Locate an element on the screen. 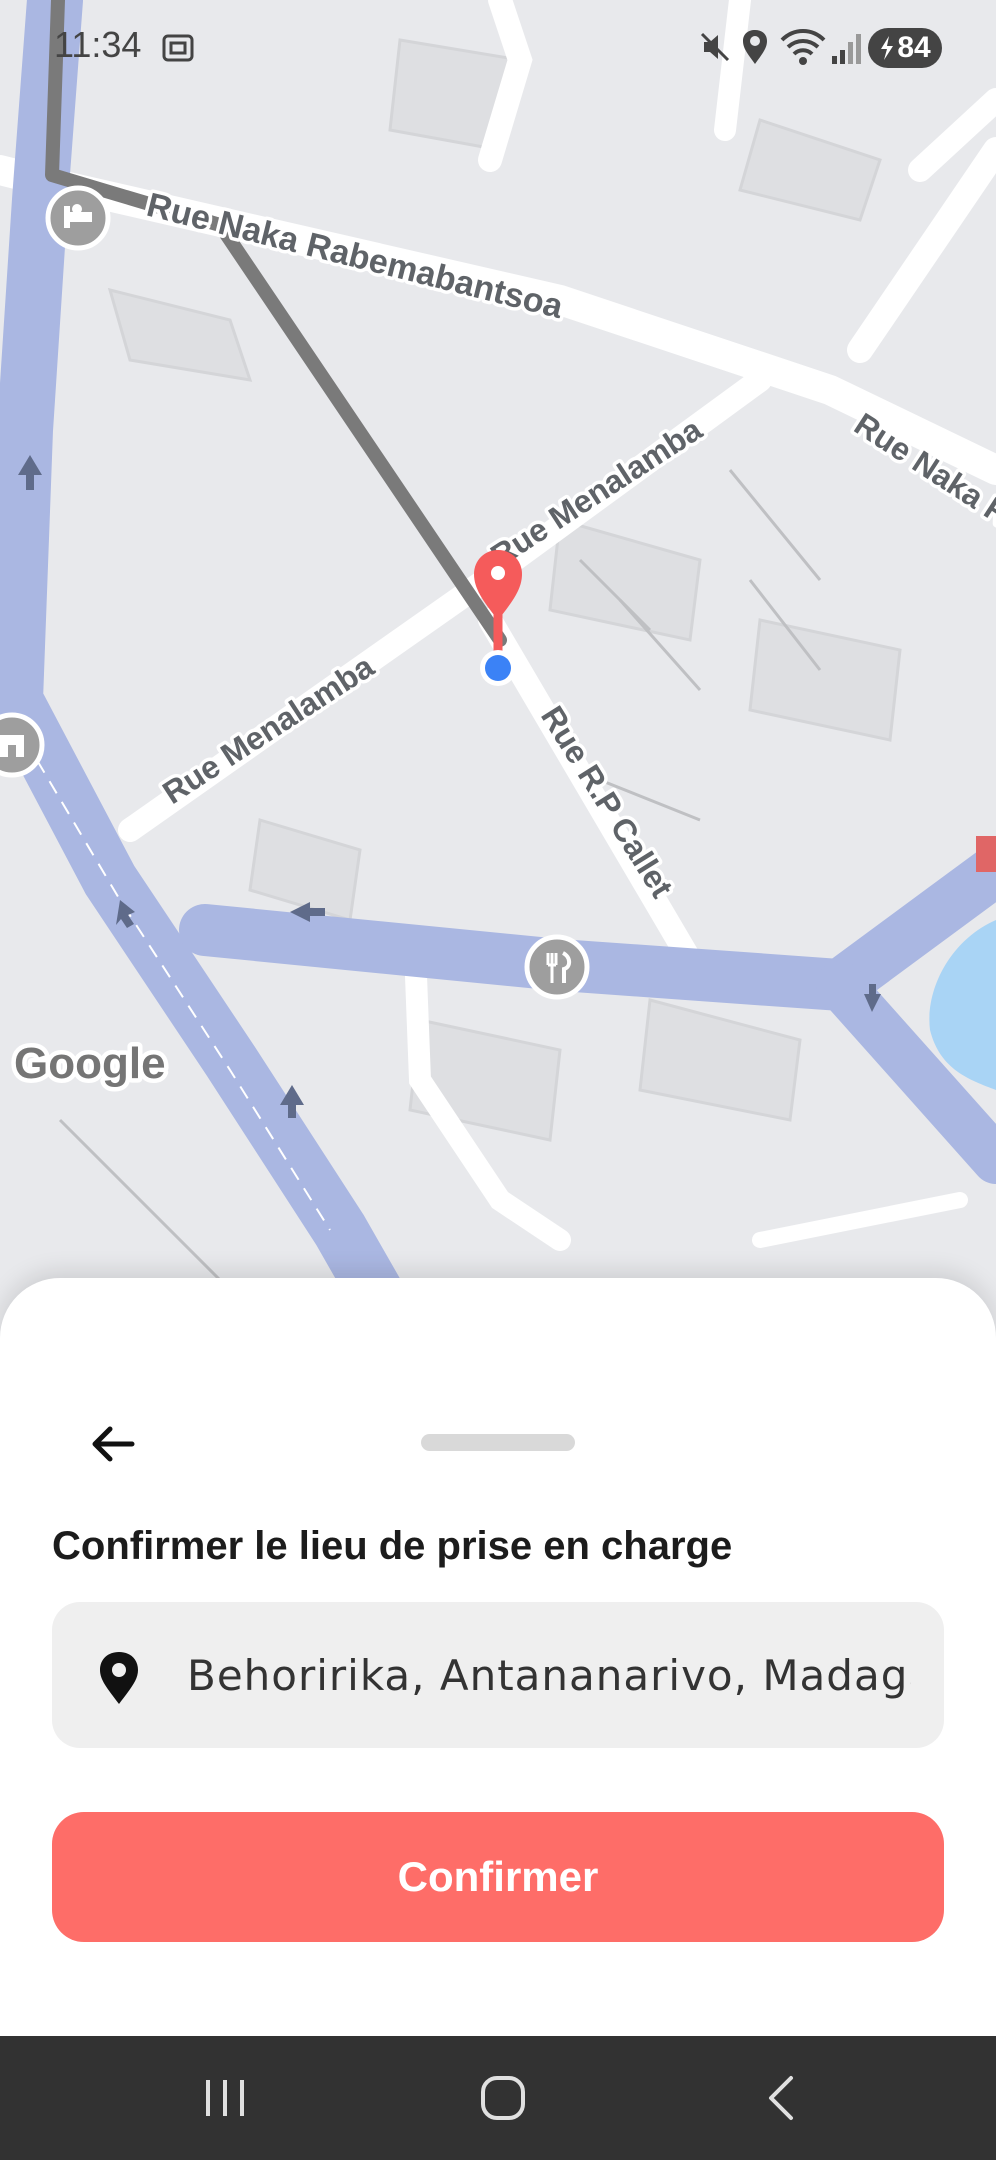 This screenshot has height=2160, width=996. back-button is located at coordinates (781, 2098).